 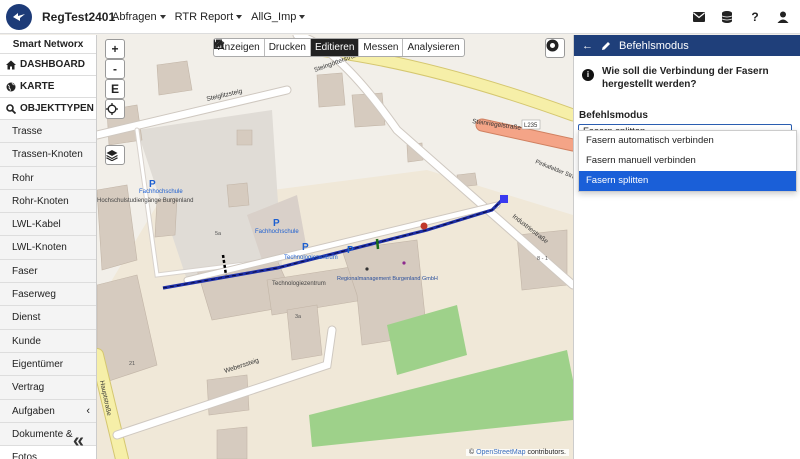 I want to click on target-icon, so click(x=552, y=45).